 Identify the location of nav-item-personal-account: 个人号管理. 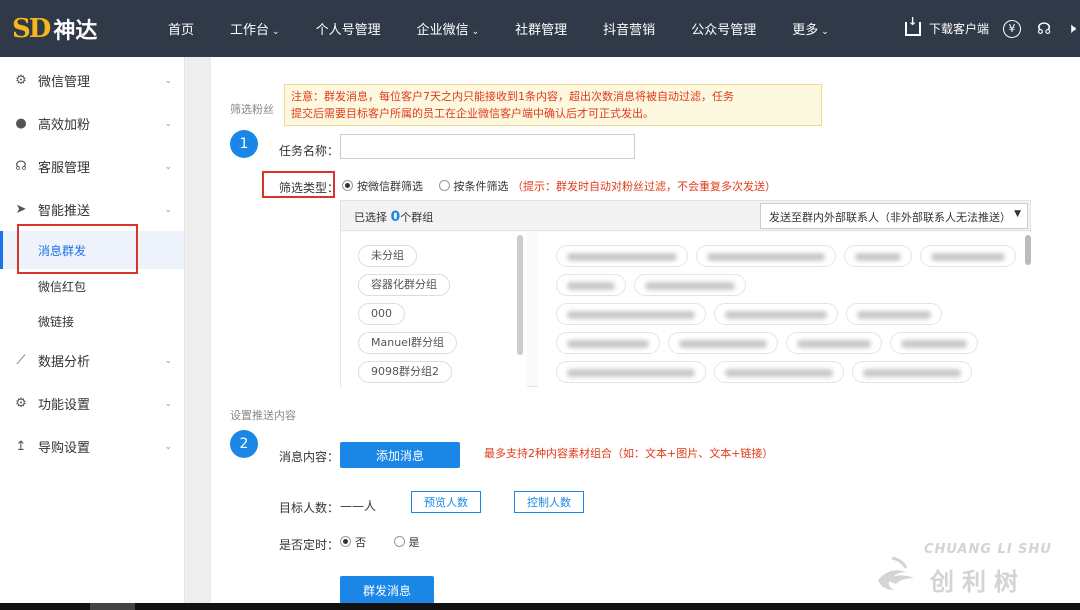
(348, 28).